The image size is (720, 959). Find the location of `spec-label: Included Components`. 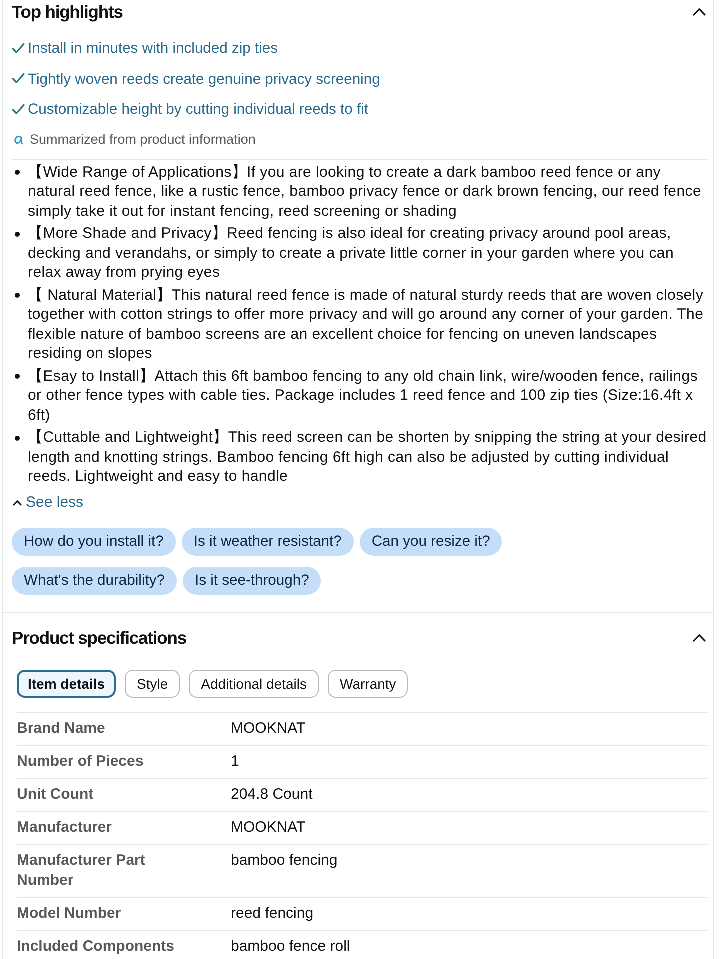

spec-label: Included Components is located at coordinates (96, 946).